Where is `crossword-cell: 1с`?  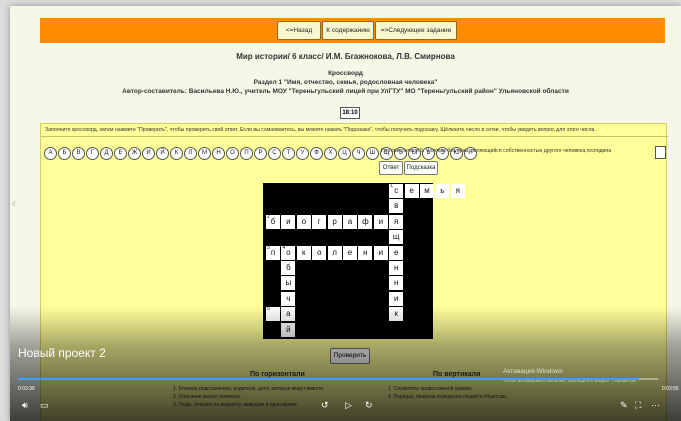 crossword-cell: 1с is located at coordinates (396, 190).